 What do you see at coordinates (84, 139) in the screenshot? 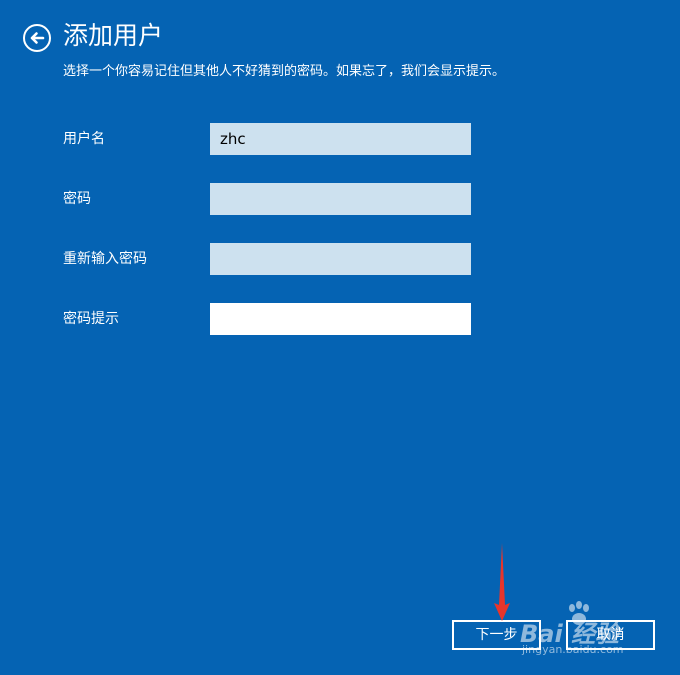
I see `username-label: 用户名` at bounding box center [84, 139].